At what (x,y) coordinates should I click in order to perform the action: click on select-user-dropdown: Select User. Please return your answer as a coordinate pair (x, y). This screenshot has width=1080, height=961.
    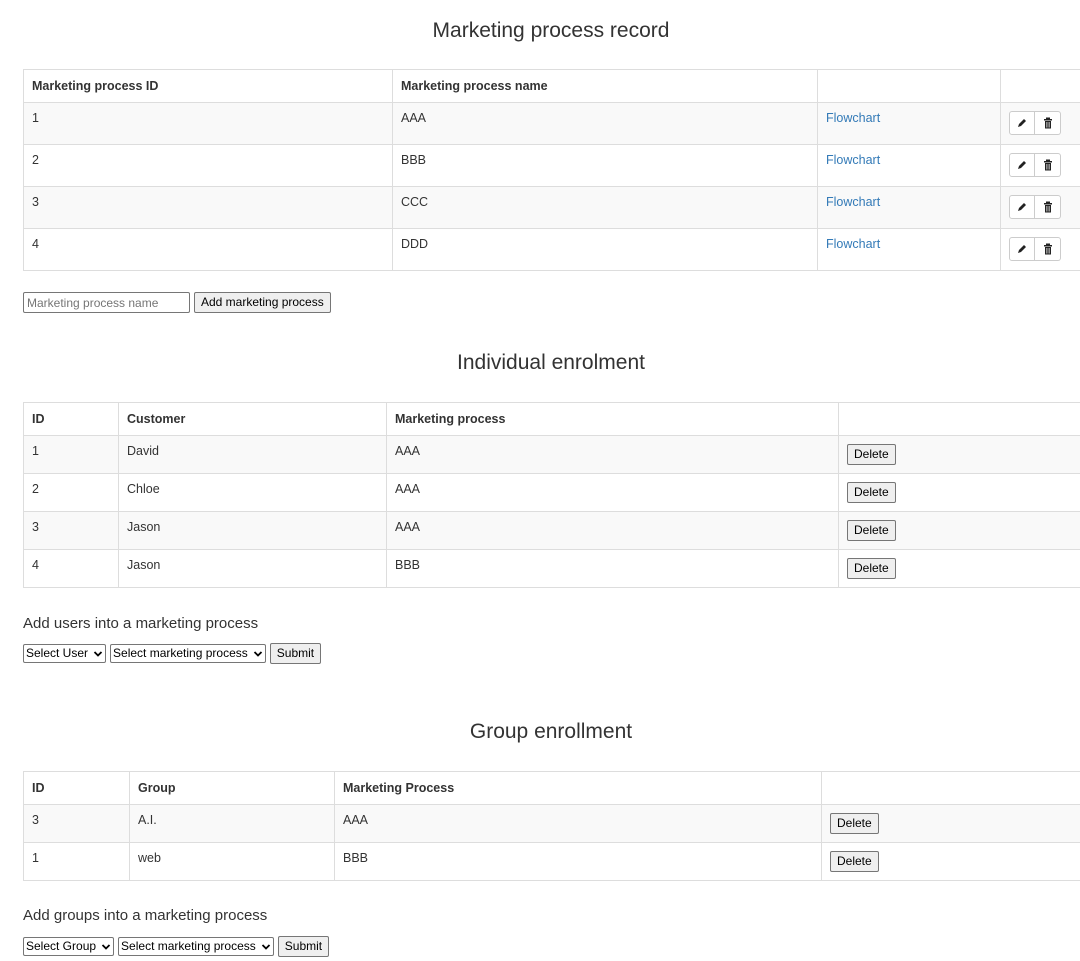
    Looking at the image, I should click on (65, 653).